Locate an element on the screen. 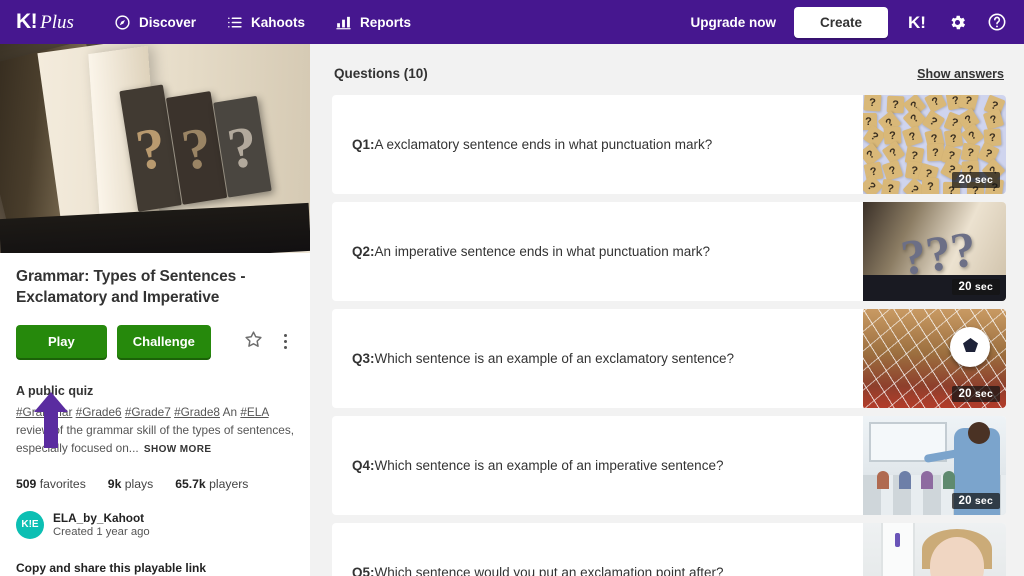  nav-item-discover-label: Discover is located at coordinates (167, 22).